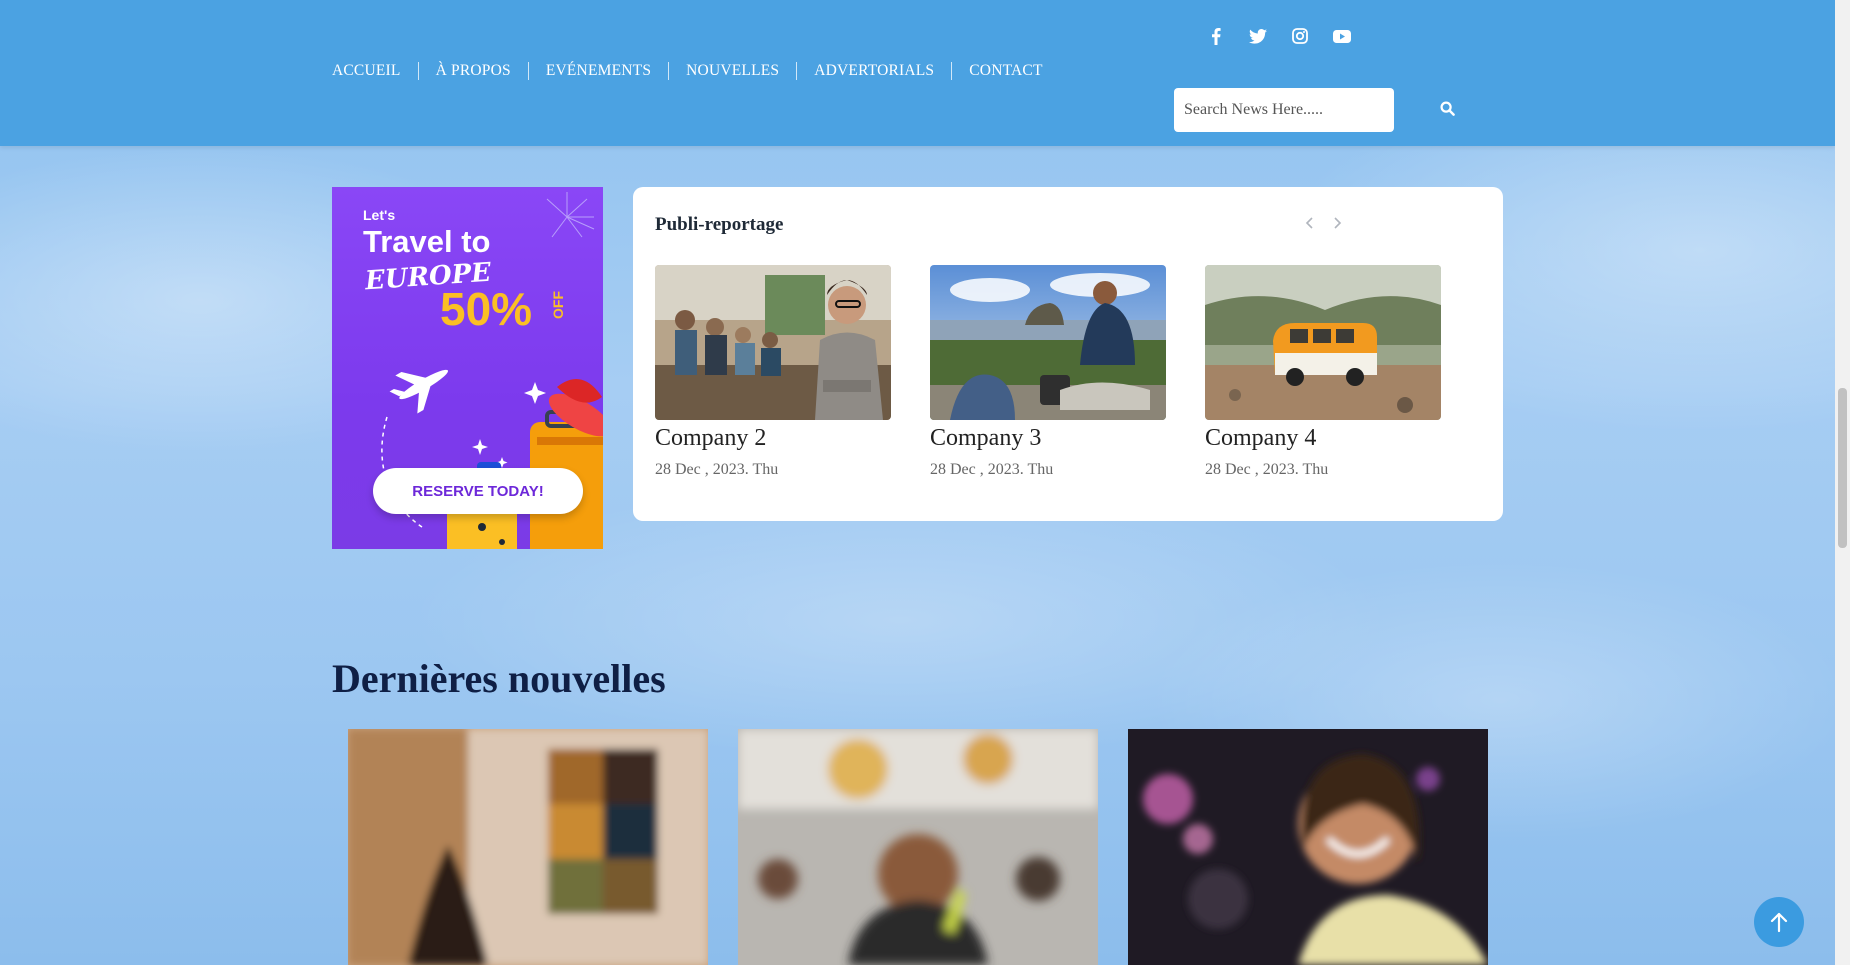 The width and height of the screenshot is (1850, 965). What do you see at coordinates (1342, 36) in the screenshot?
I see `youtube-icon` at bounding box center [1342, 36].